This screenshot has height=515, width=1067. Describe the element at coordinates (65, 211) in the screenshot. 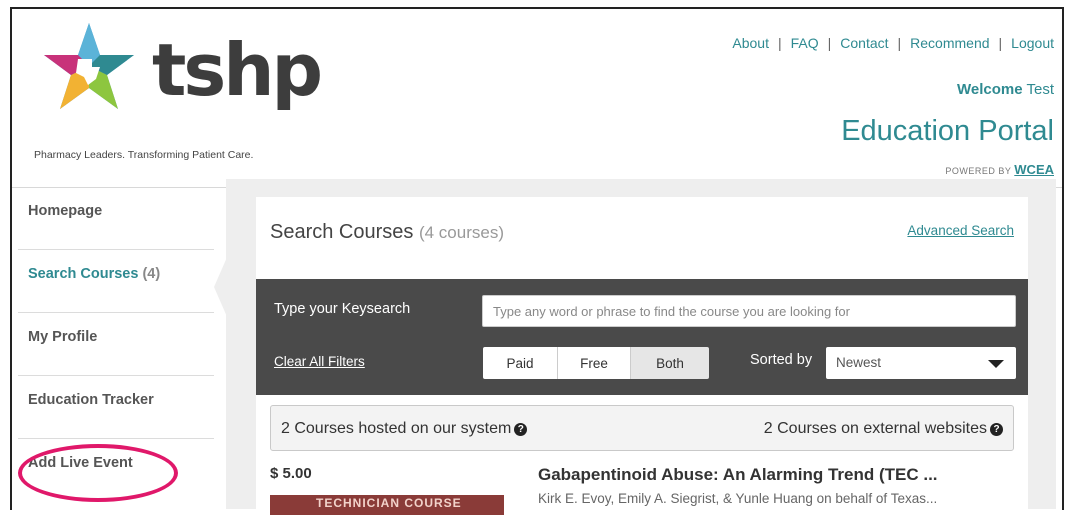

I see `sidebar-item-label: Homepage` at that location.